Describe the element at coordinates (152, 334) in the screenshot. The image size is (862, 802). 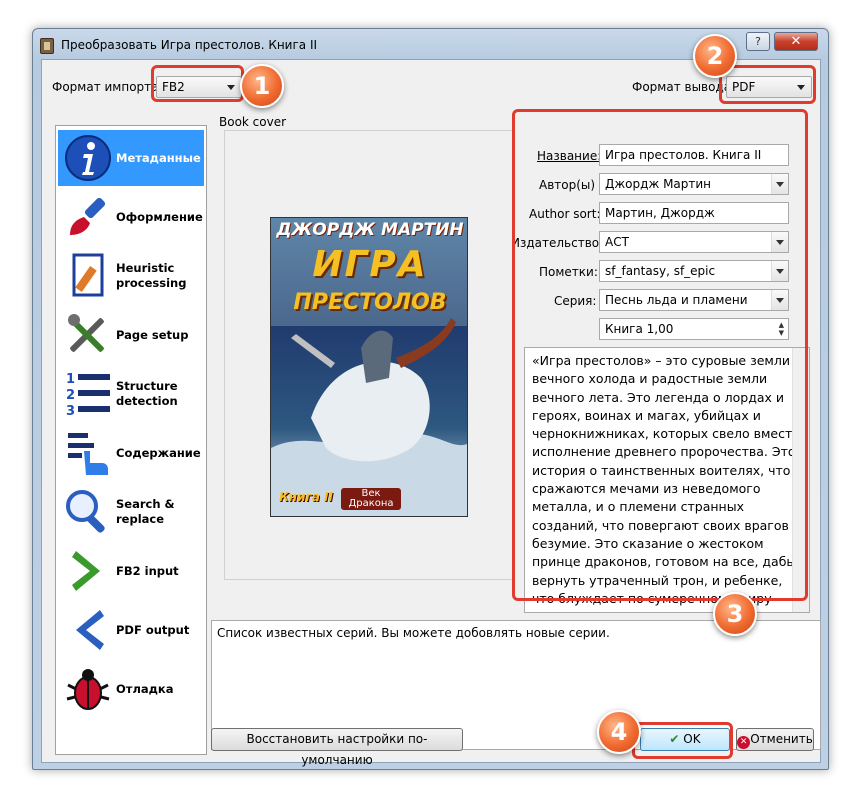
I see `sidebar-item-label: Page setup` at that location.